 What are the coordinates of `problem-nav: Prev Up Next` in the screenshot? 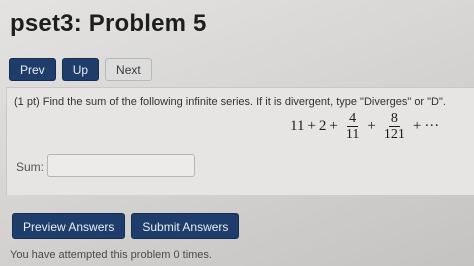 It's located at (80, 69).